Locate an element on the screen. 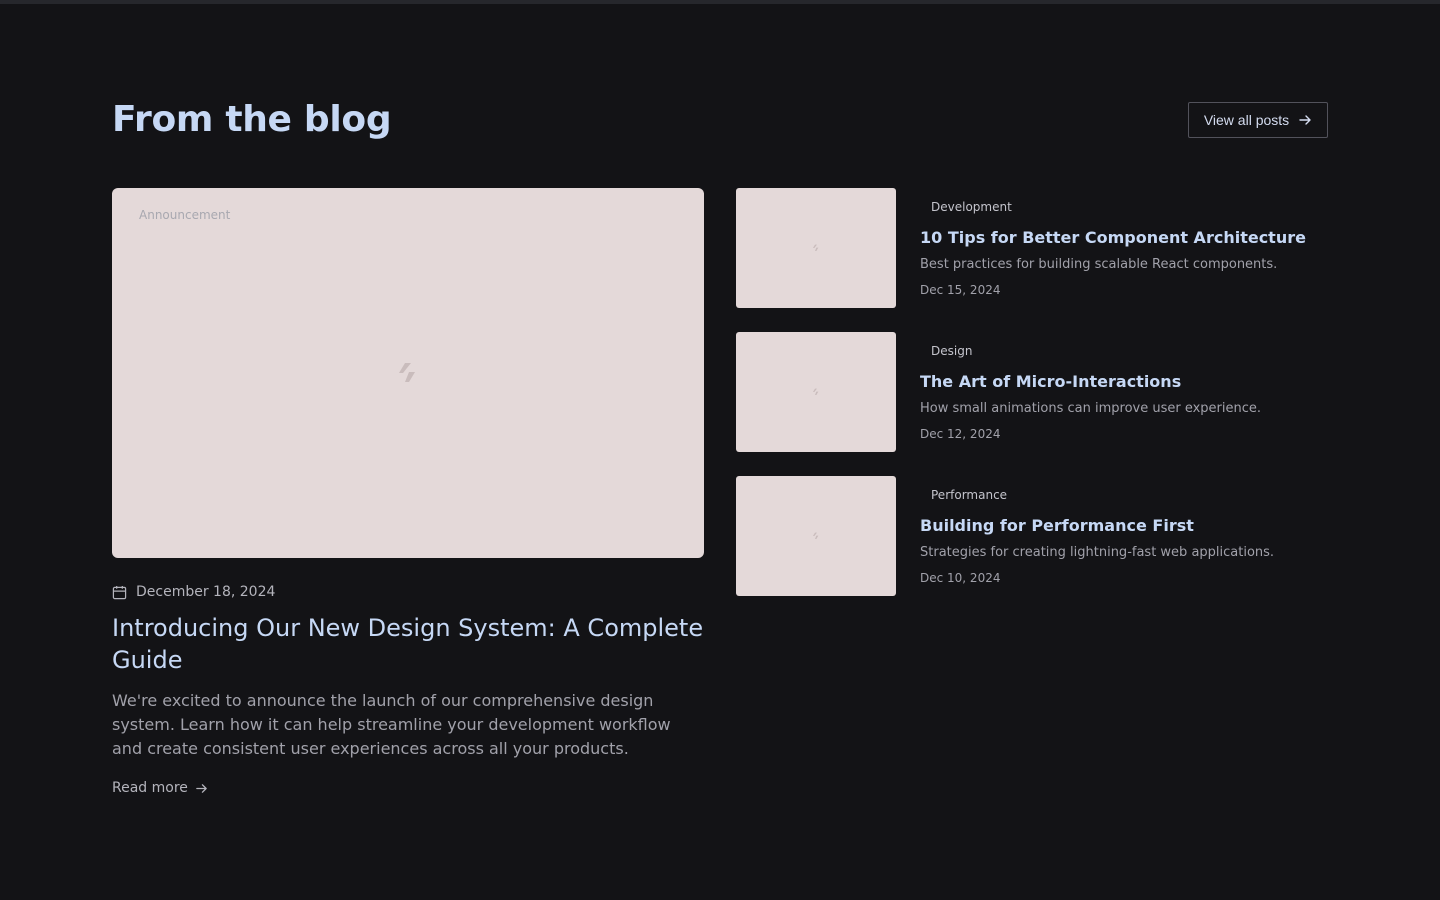  post-date: Dec 15, 2024 is located at coordinates (960, 290).